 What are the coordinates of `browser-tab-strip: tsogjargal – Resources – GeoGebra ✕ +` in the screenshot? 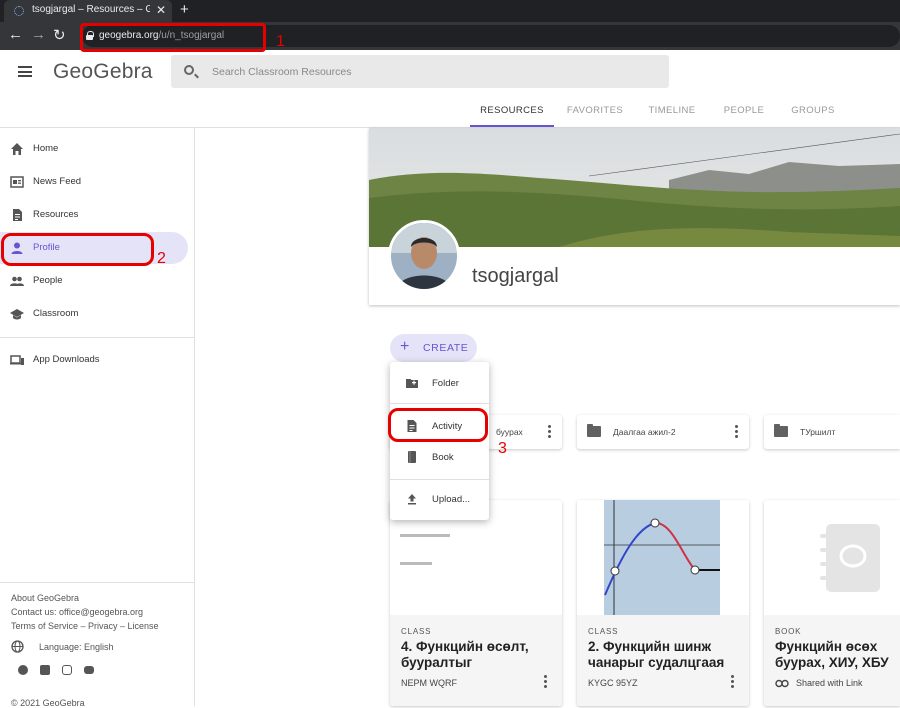 It's located at (450, 11).